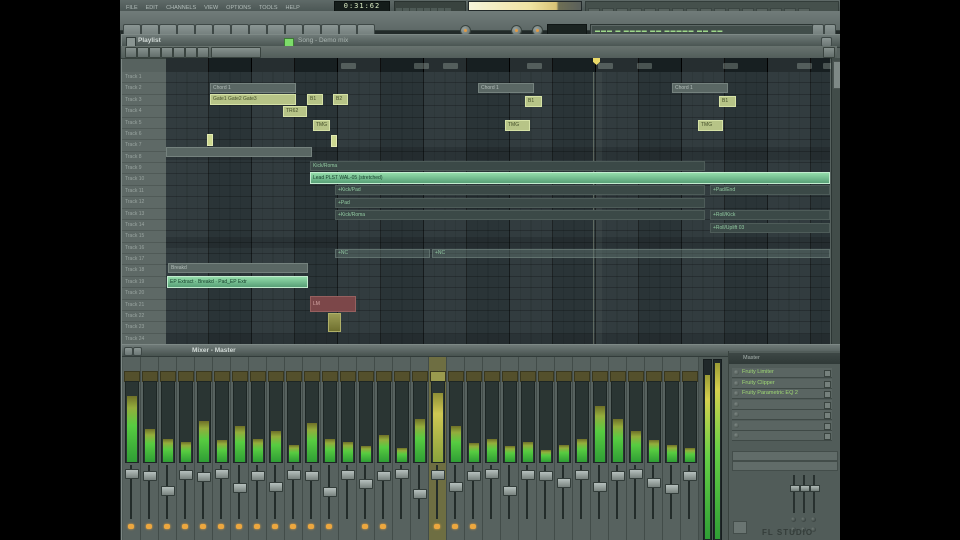 The height and width of the screenshot is (540, 960). I want to click on eq-band-2-freq-knob, so click(803, 519).